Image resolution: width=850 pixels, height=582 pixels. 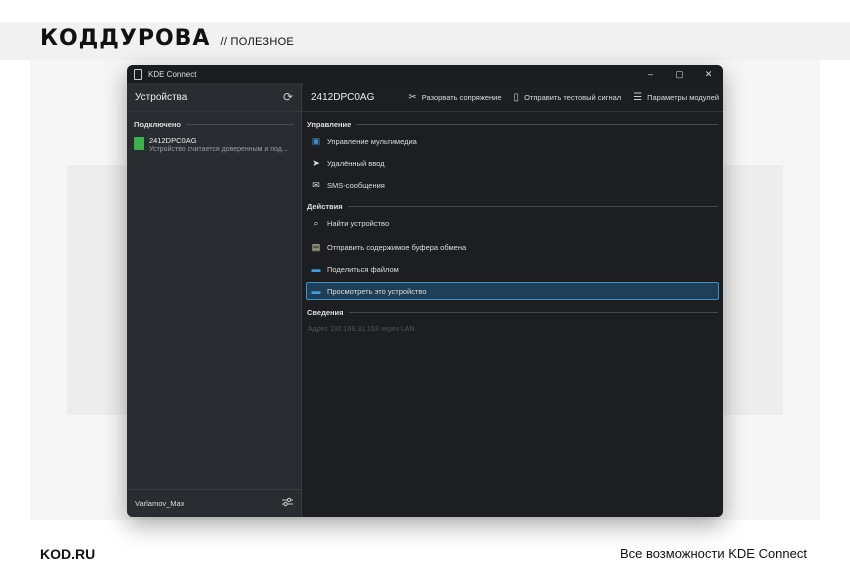 What do you see at coordinates (512, 269) in the screenshot?
I see `share-file-item: ▬ Поделиться файлом` at bounding box center [512, 269].